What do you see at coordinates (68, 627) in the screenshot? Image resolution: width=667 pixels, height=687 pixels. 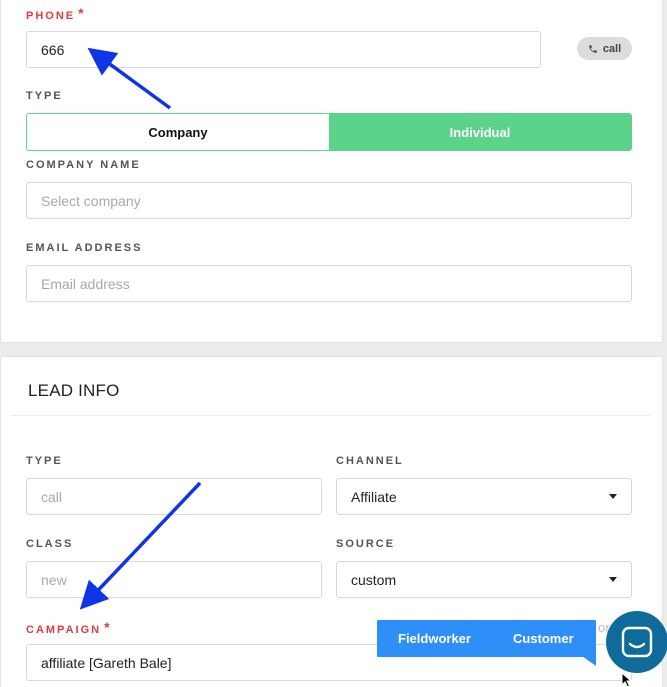 I see `campaign-label: CAMPAIGN *` at bounding box center [68, 627].